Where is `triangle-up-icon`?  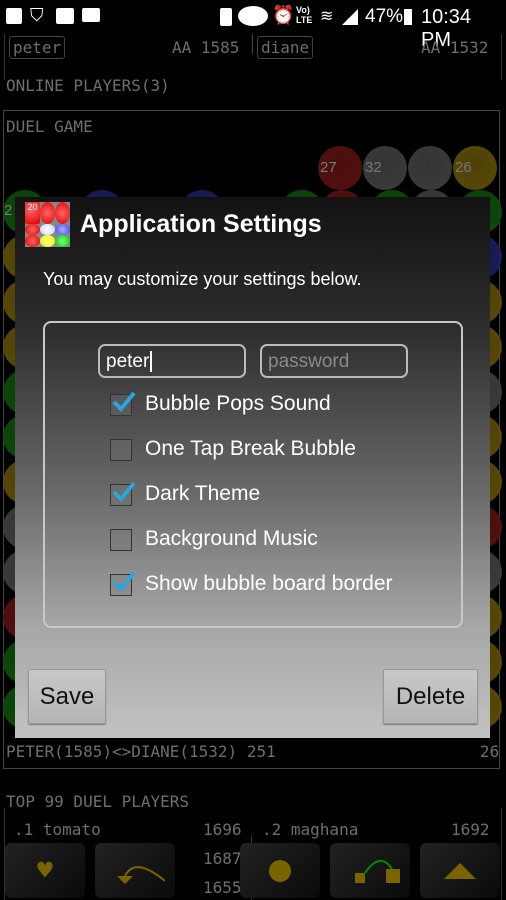 triangle-up-icon is located at coordinates (460, 870).